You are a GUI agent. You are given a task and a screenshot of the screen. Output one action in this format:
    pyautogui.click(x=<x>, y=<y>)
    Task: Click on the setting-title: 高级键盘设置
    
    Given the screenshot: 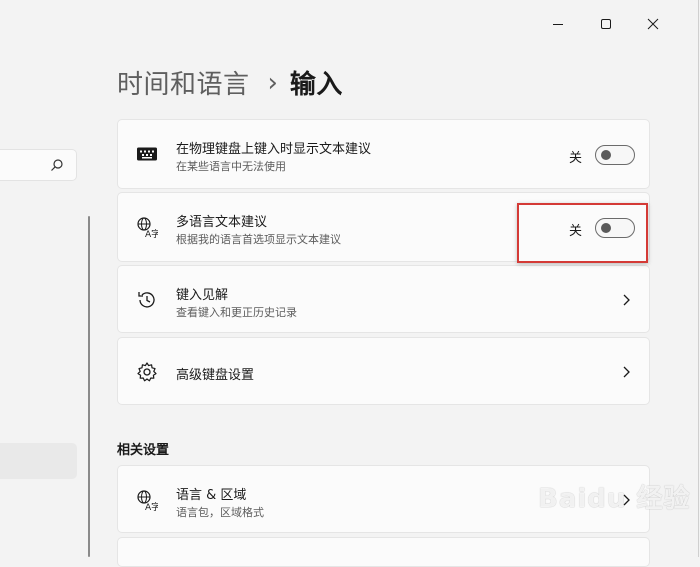 What is the action you would take?
    pyautogui.click(x=215, y=375)
    